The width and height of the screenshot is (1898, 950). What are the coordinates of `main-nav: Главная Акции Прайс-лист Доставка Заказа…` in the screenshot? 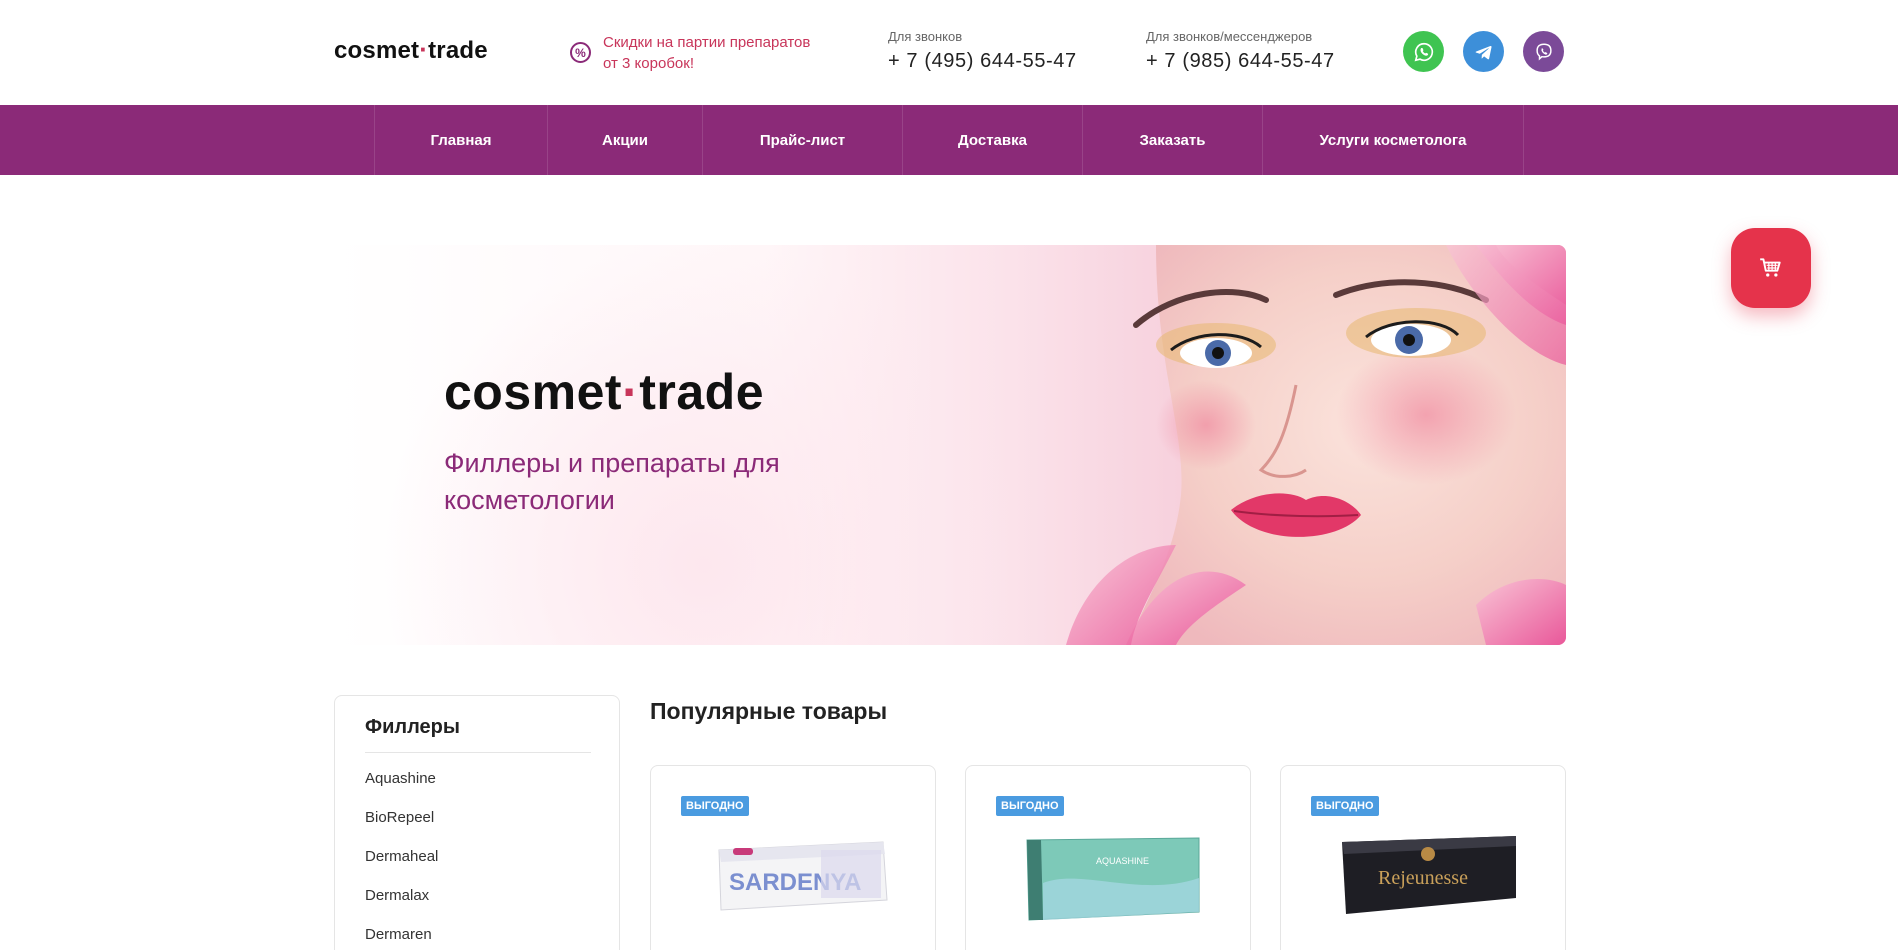 It's located at (949, 140).